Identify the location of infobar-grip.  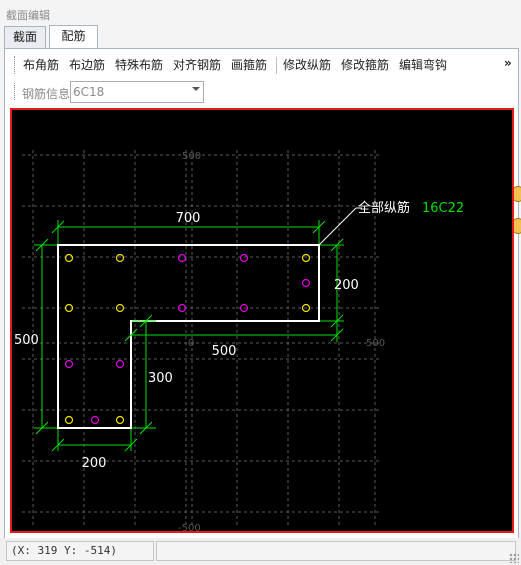
(15, 91).